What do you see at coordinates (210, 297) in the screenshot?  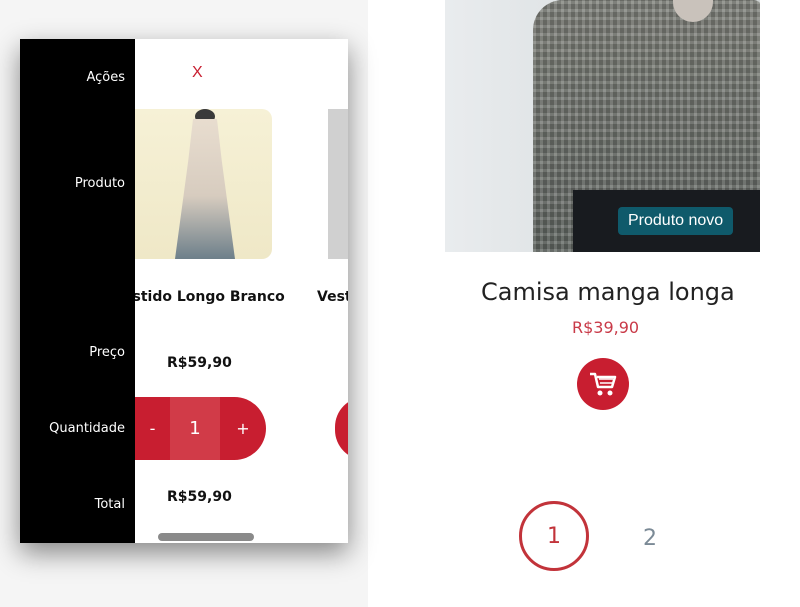 I see `cart-item-name: estido Longo Branco` at bounding box center [210, 297].